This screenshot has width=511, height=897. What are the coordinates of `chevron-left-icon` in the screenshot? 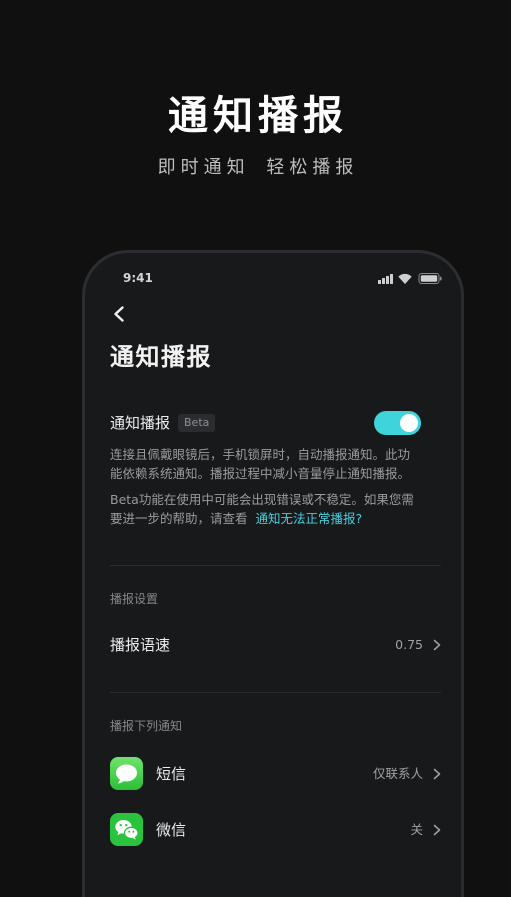 It's located at (119, 314).